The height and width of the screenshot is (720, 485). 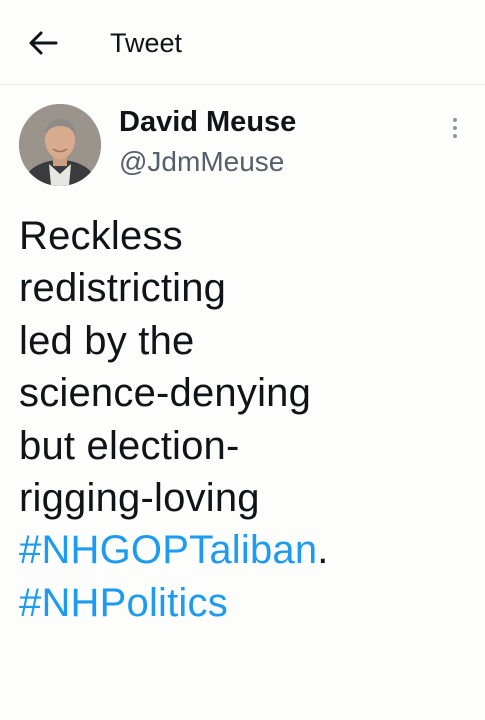 I want to click on tweet-text-line: #NHGOPTaliban., so click(x=244, y=550).